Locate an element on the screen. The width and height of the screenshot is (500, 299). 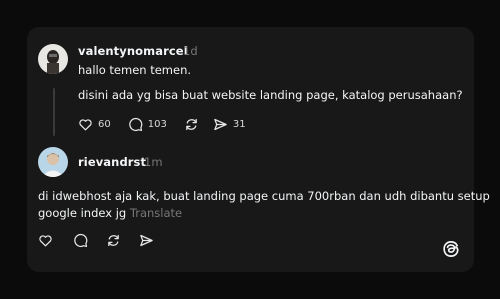
reply-actions is located at coordinates (96, 240).